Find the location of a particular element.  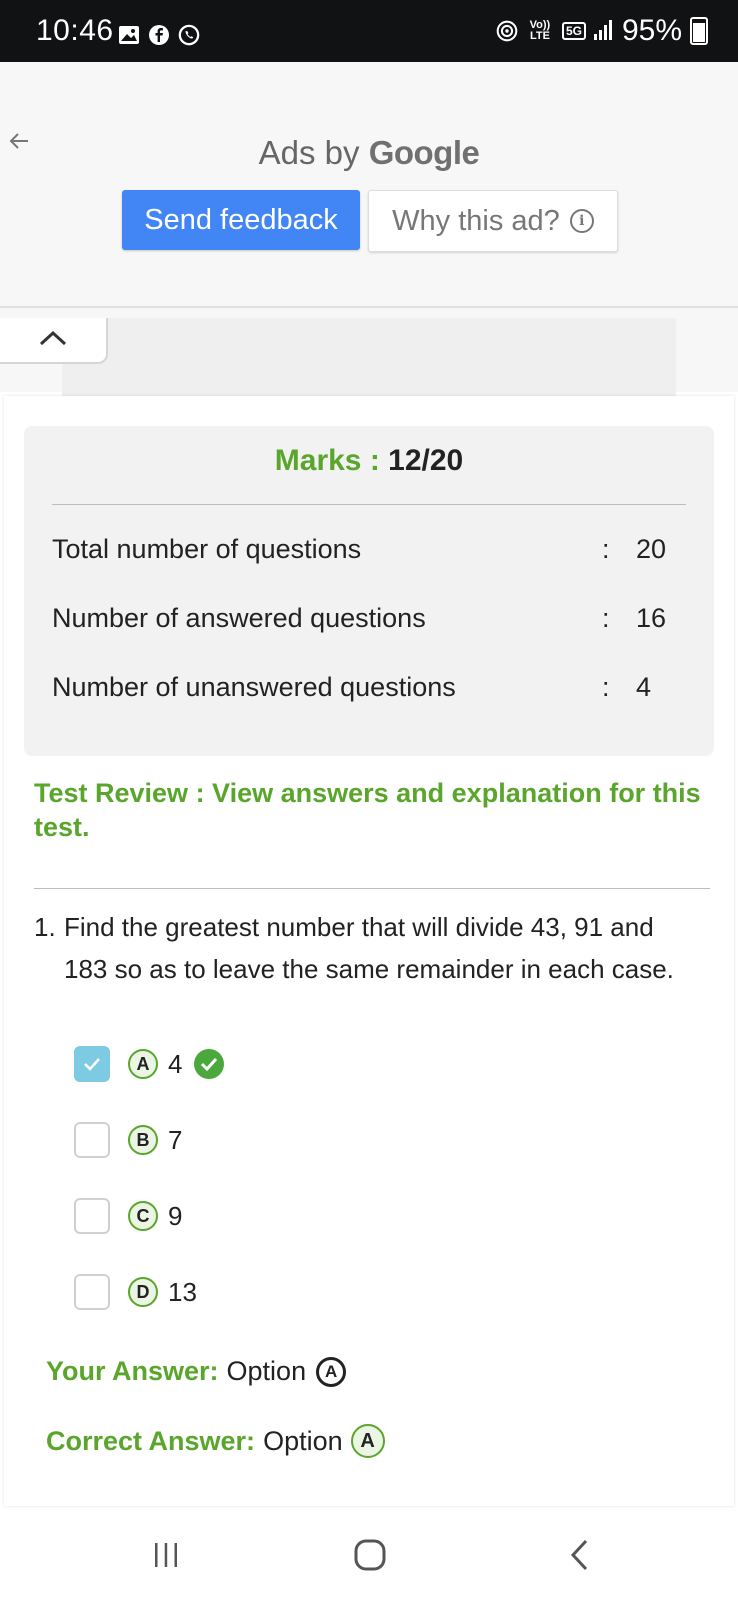

correct-answer: Correct Answer: Option A is located at coordinates (215, 1441).